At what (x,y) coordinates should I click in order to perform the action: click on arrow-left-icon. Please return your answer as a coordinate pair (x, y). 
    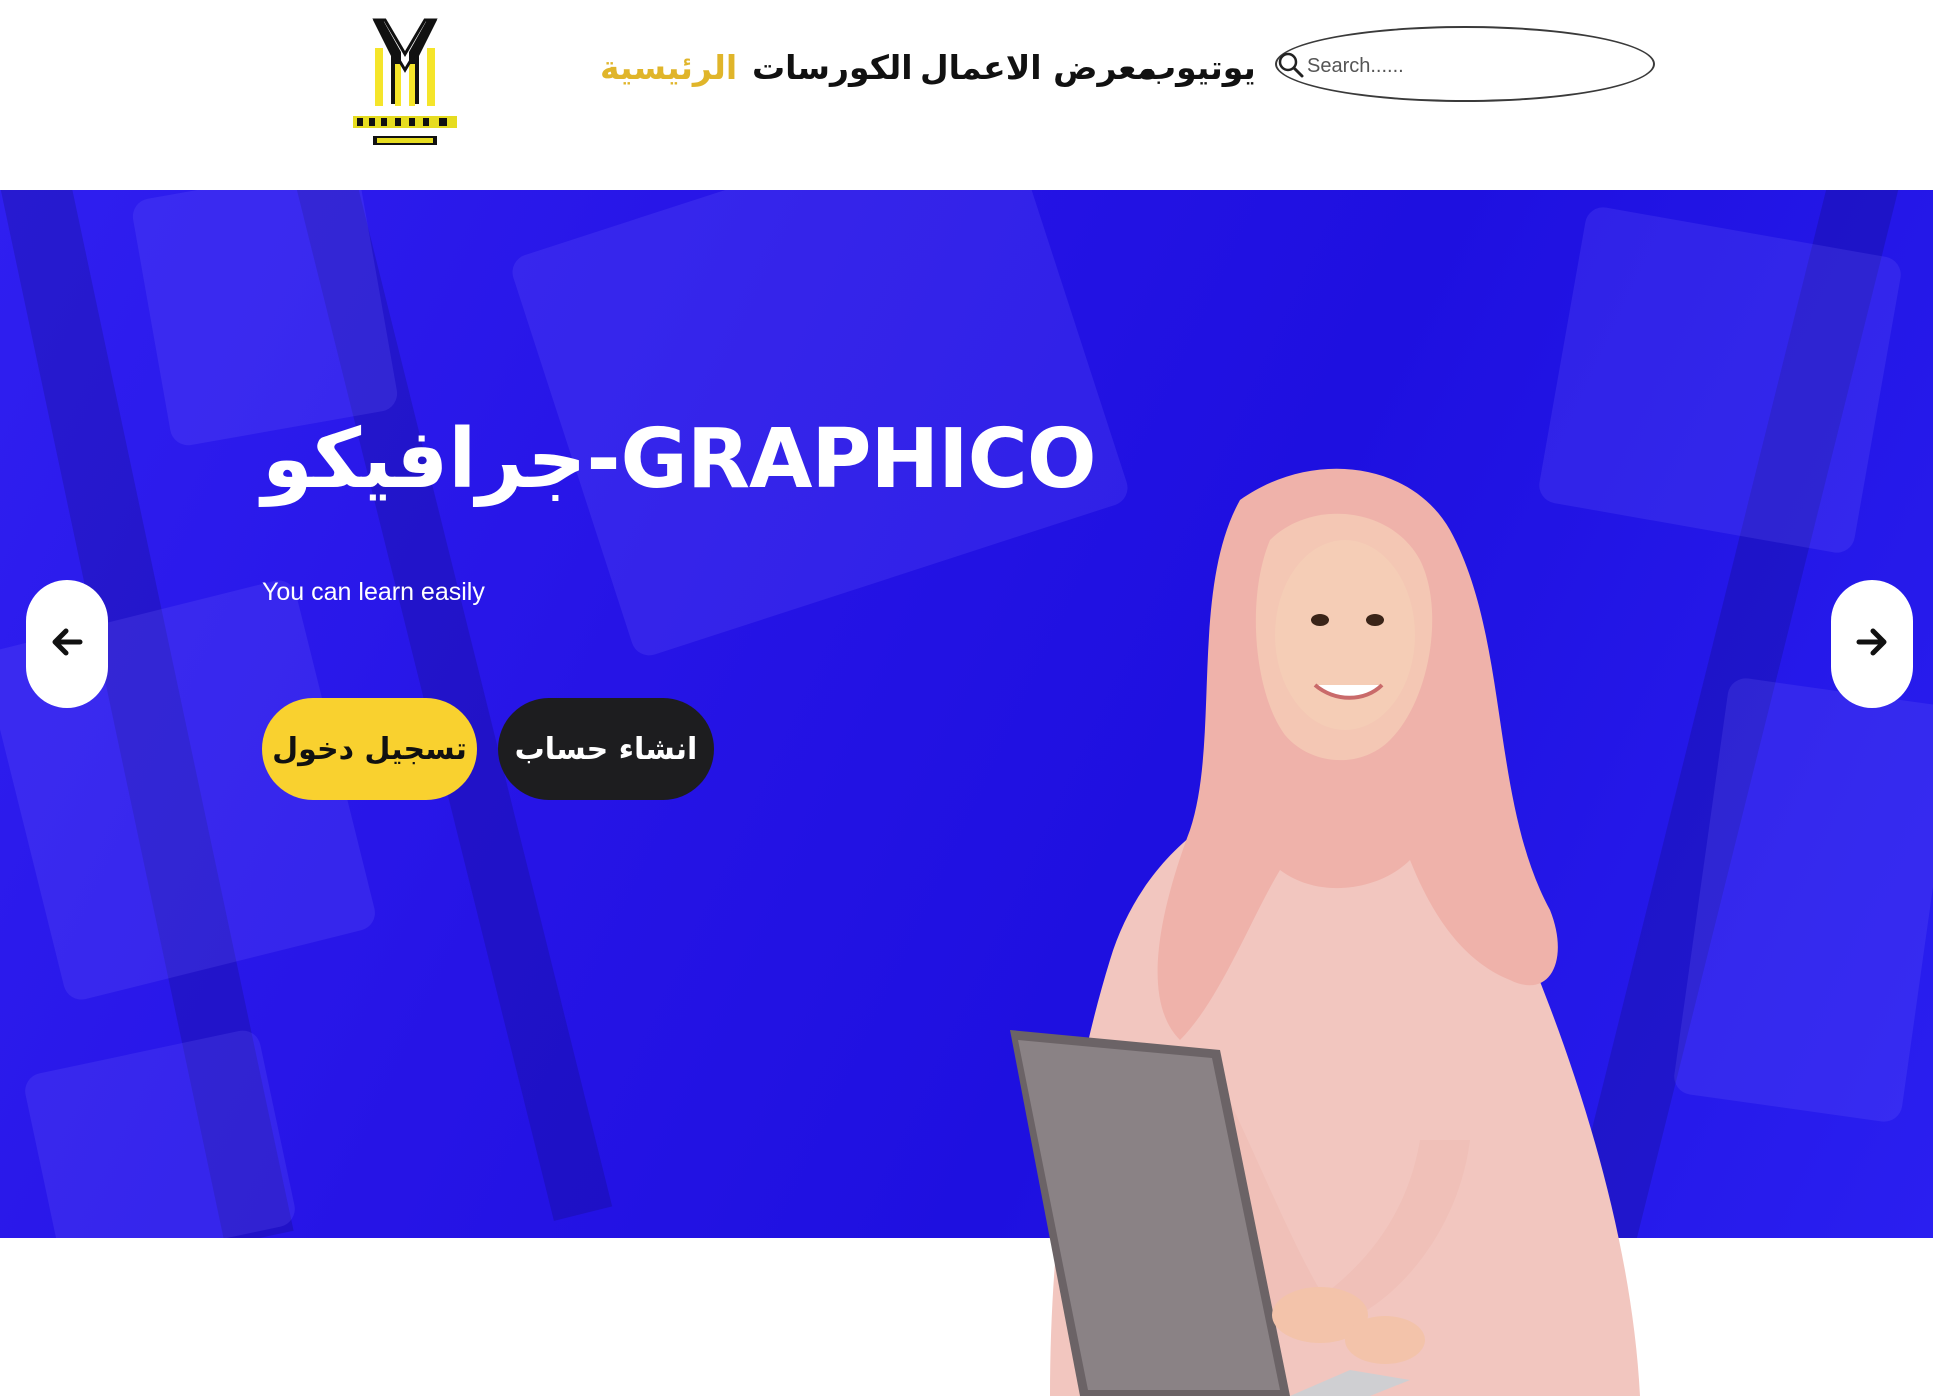
    Looking at the image, I should click on (67, 644).